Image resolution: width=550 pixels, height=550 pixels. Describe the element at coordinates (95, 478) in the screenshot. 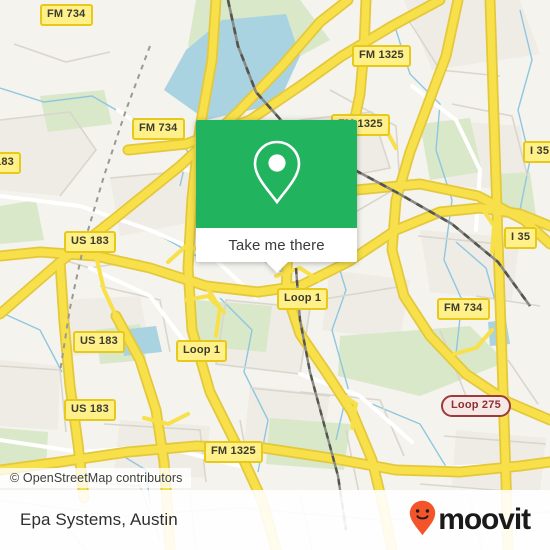

I see `osm-attribution: © OpenStreetMap contributors` at that location.